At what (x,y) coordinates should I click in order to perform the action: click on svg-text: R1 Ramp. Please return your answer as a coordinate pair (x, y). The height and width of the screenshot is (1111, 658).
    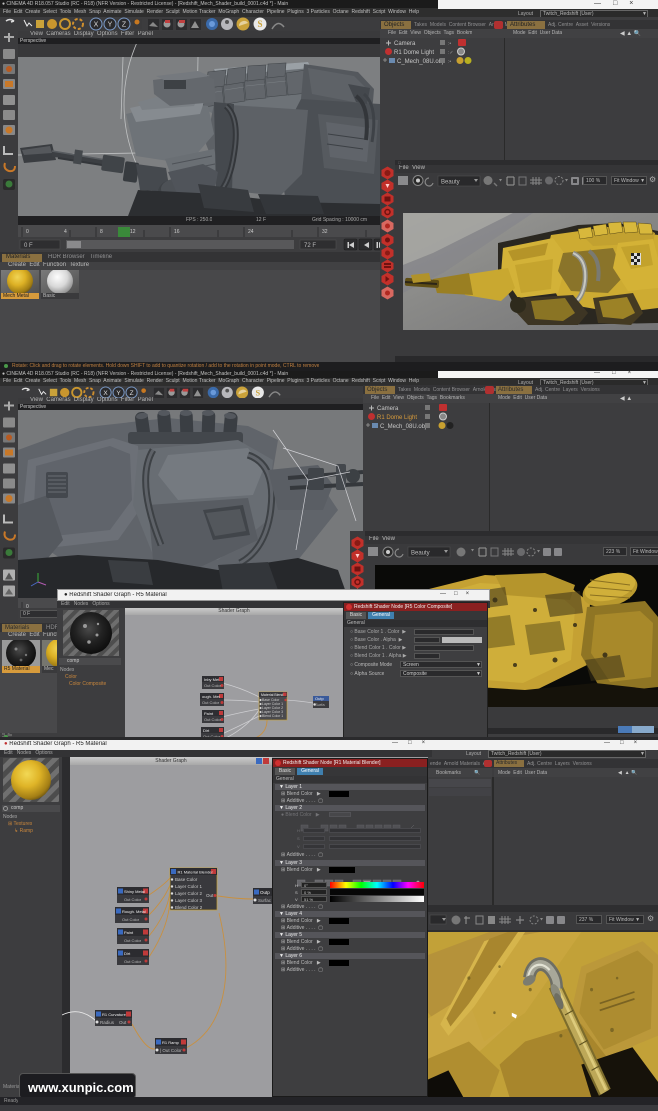
    Looking at the image, I should click on (171, 1042).